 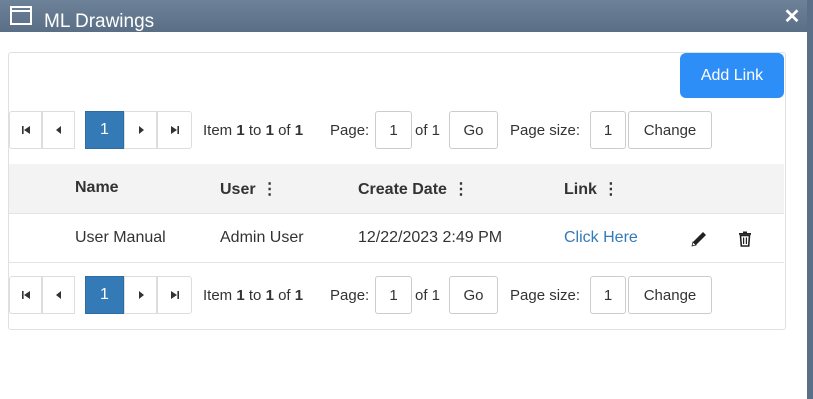 I want to click on column-name-label: Name, so click(x=97, y=187).